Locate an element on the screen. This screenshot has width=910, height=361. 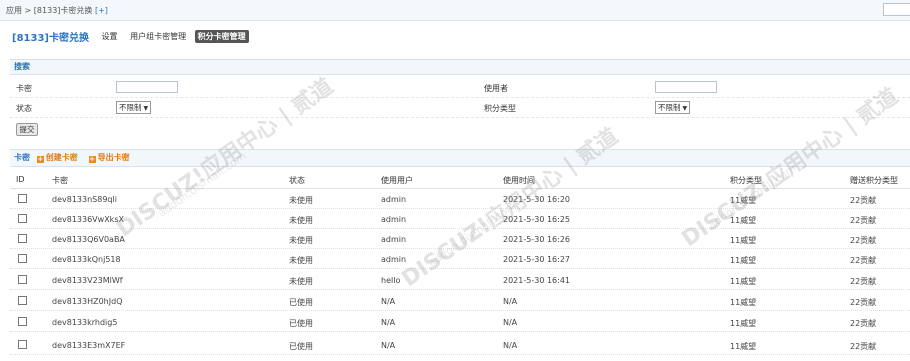
cell-time: 2021-5-30 16:26 is located at coordinates (536, 239).